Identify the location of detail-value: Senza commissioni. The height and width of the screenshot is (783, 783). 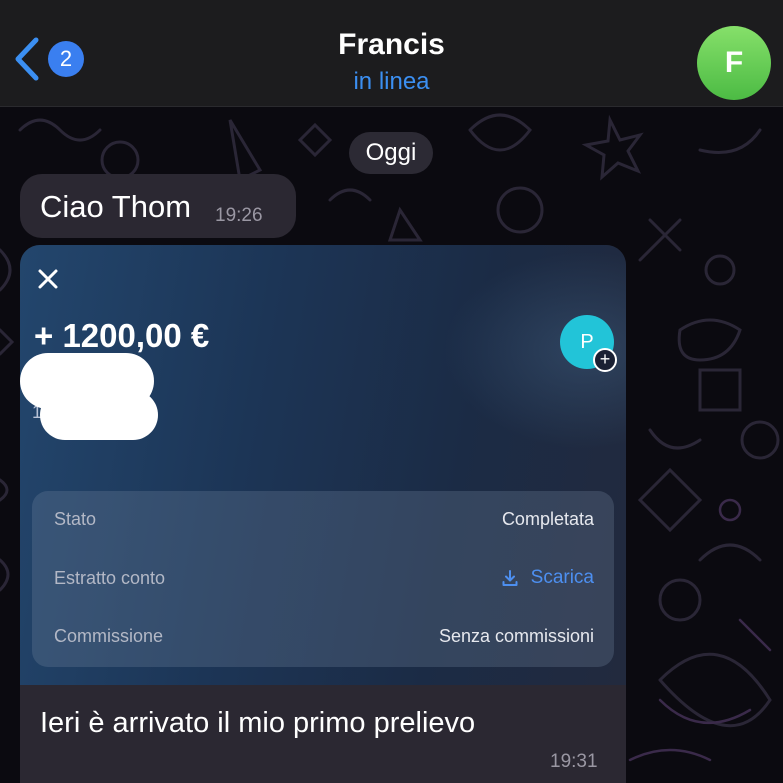
(516, 636).